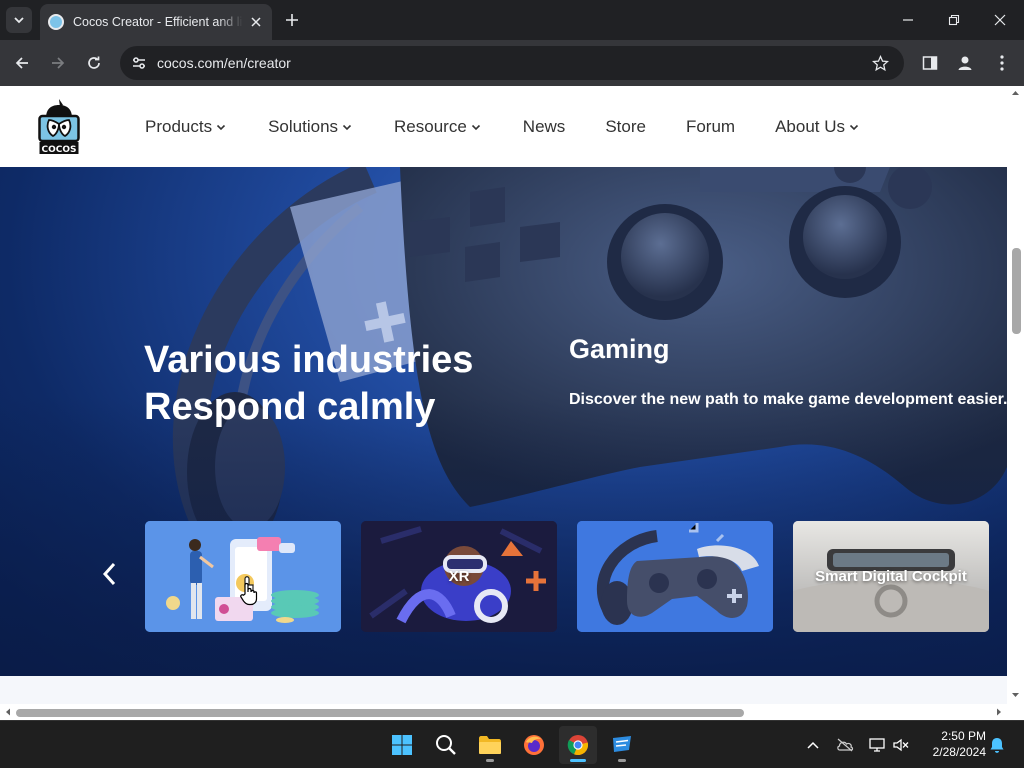  I want to click on folder-icon, so click(490, 745).